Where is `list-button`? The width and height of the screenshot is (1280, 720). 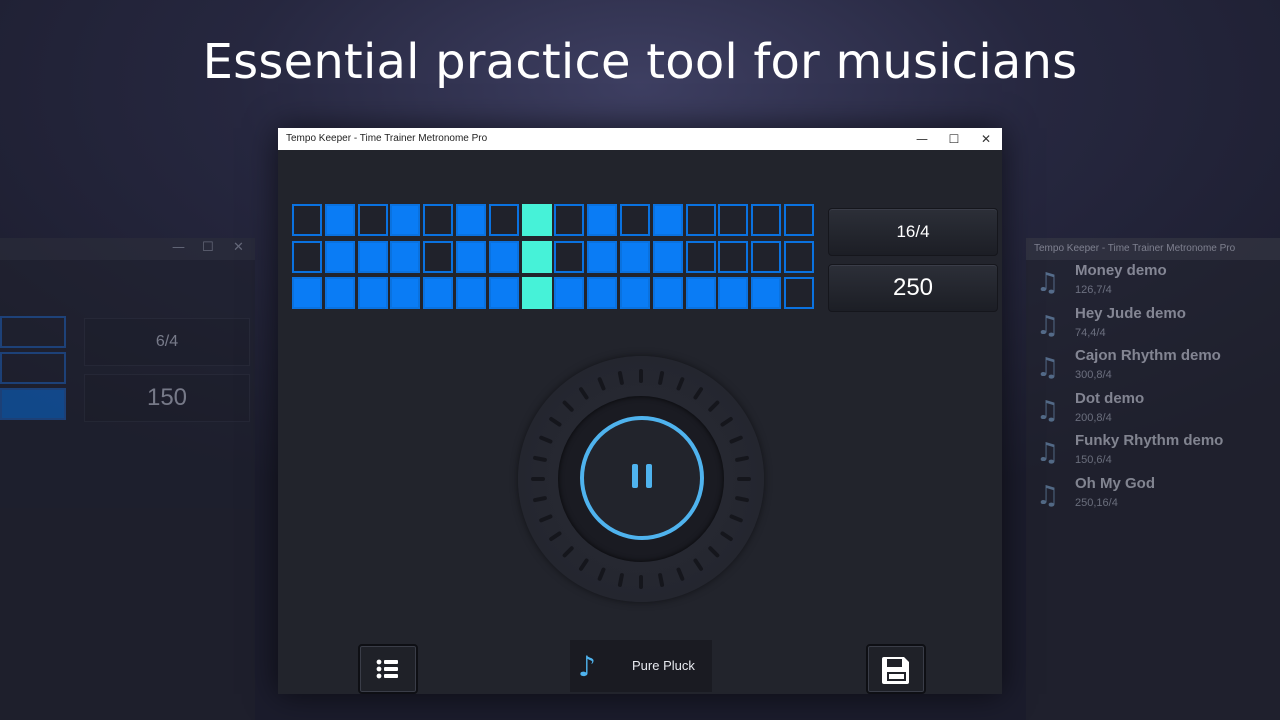 list-button is located at coordinates (388, 669).